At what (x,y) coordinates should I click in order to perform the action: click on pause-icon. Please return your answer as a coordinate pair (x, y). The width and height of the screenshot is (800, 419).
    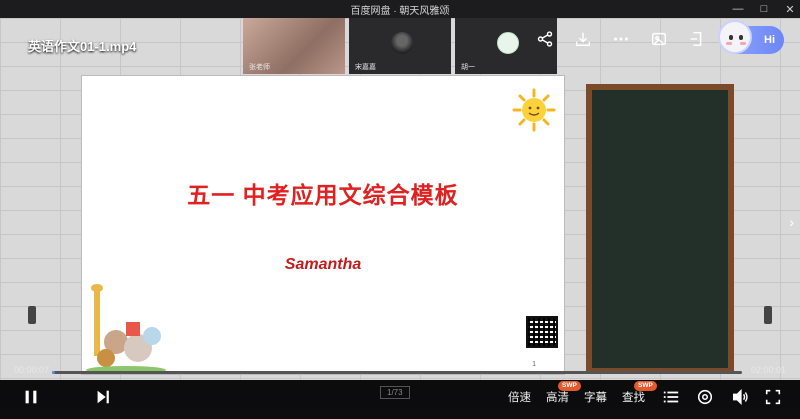
    Looking at the image, I should click on (31, 397).